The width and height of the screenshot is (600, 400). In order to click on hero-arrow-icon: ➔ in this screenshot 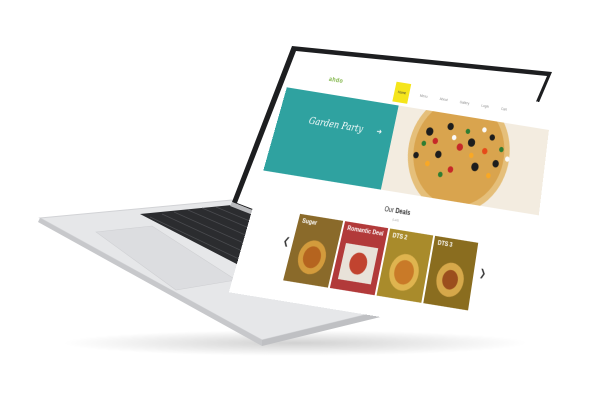, I will do `click(379, 131)`.